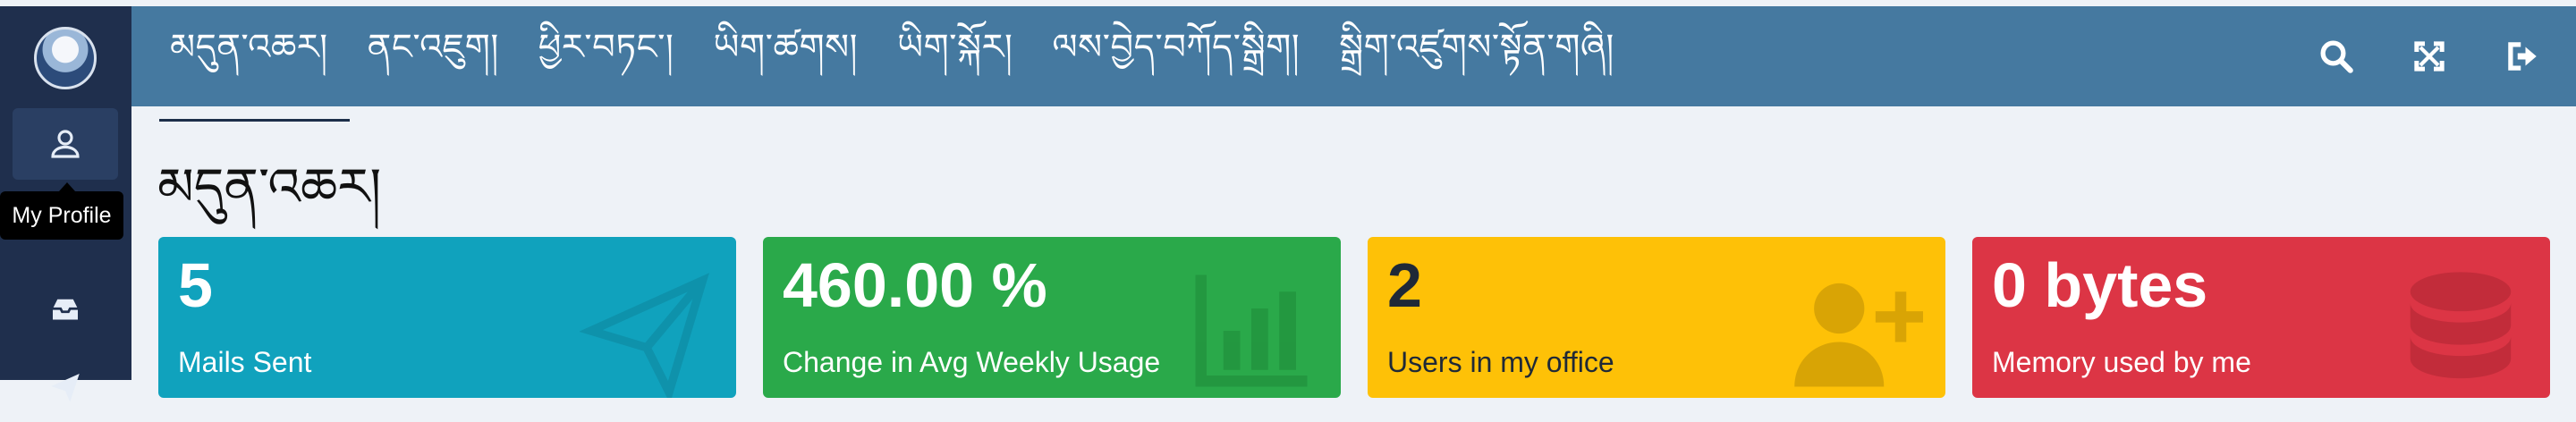  I want to click on sidebar-item-send, so click(65, 386).